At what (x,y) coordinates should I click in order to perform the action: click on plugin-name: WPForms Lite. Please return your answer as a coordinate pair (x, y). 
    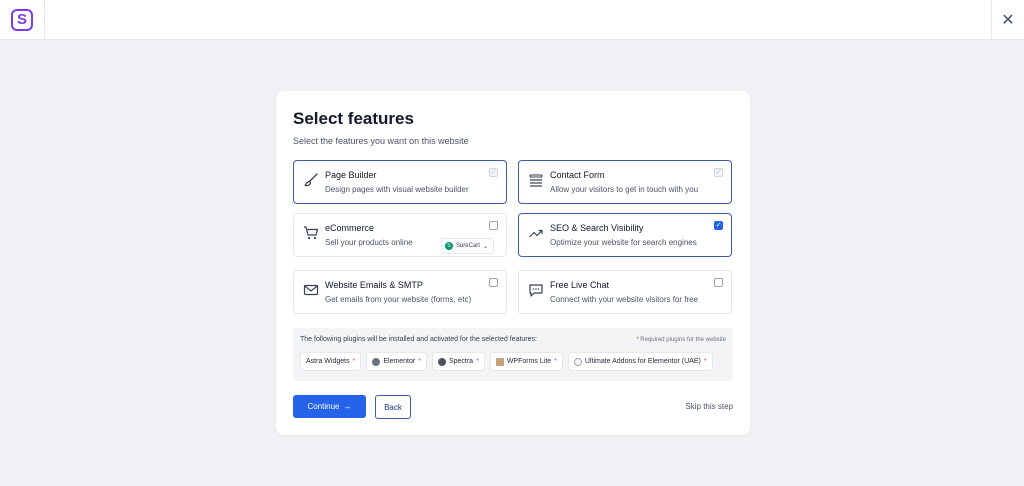
    Looking at the image, I should click on (529, 361).